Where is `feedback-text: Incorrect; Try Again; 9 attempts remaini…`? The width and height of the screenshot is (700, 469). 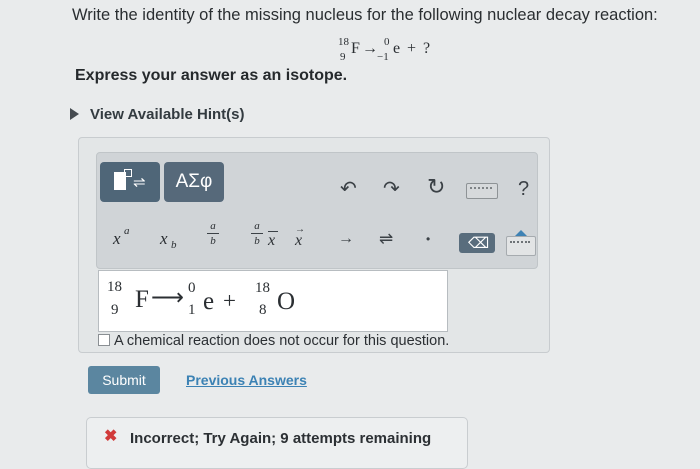
feedback-text: Incorrect; Try Again; 9 attempts remaini… is located at coordinates (281, 438).